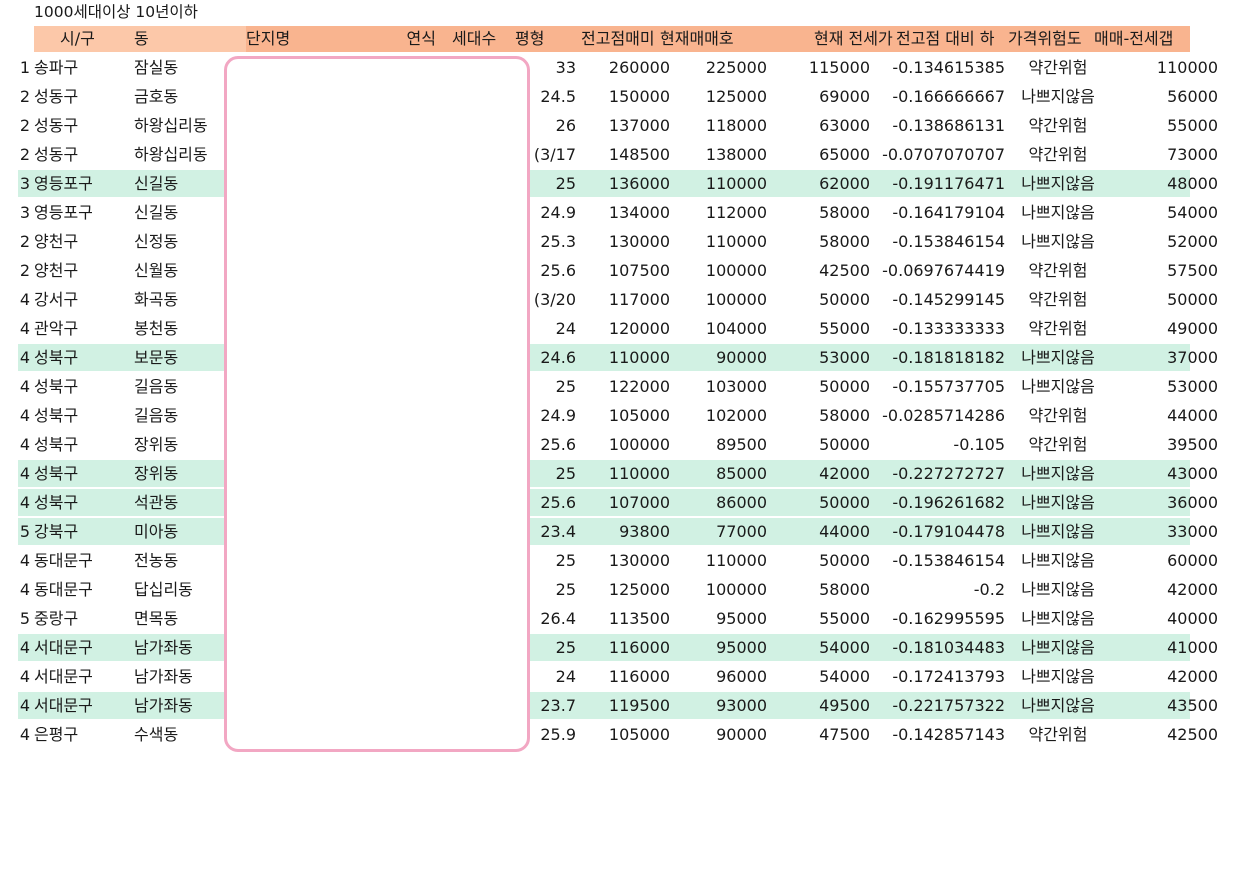  What do you see at coordinates (1164, 241) in the screenshot?
I see `gap-cell: 52000` at bounding box center [1164, 241].